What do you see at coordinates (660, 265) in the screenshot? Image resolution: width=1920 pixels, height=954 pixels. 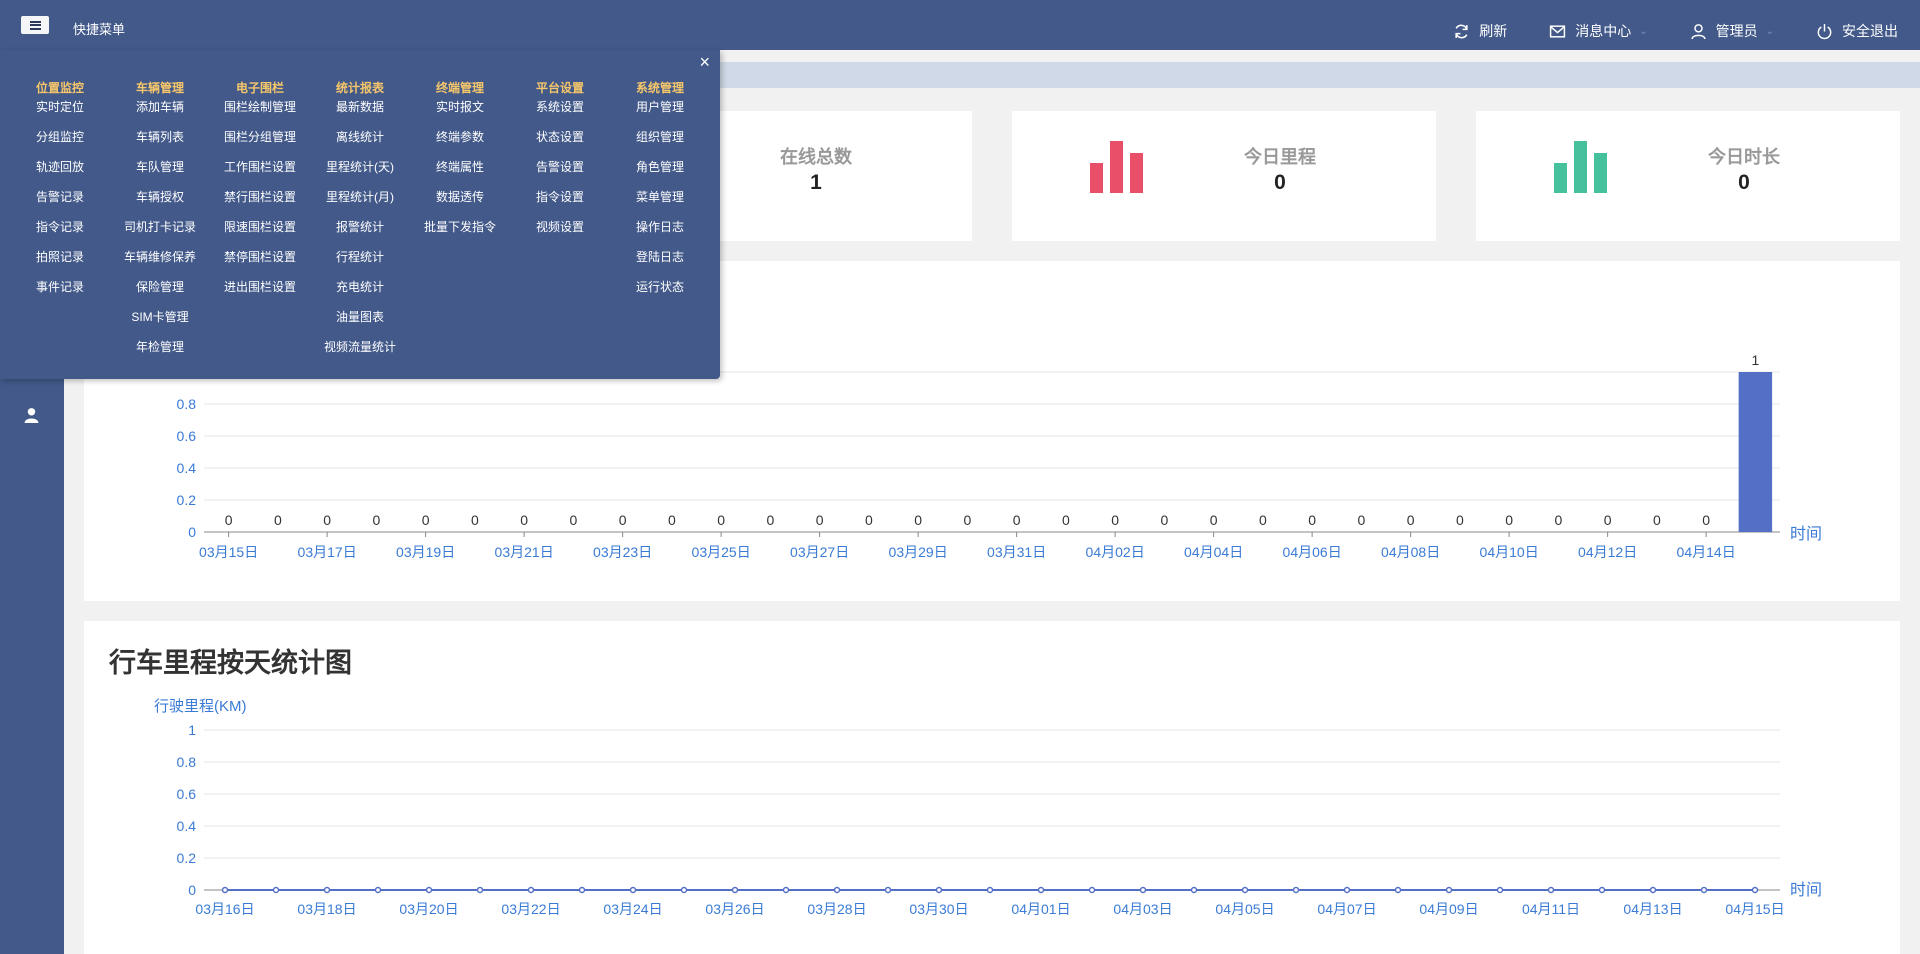 I see `quick-menu-item: 登陆日志` at bounding box center [660, 265].